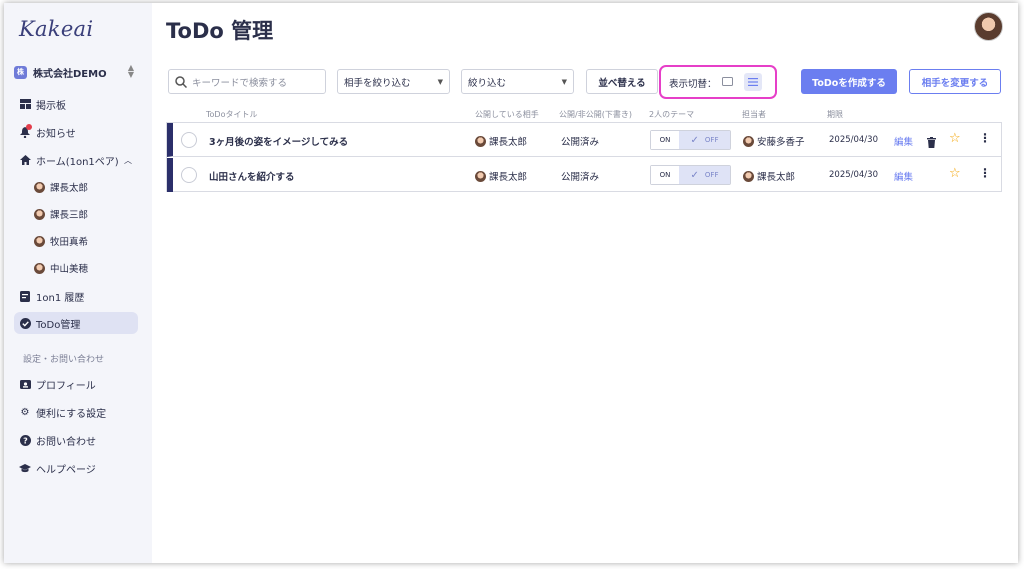 The height and width of the screenshot is (569, 1024). I want to click on card-view-icon, so click(727, 81).